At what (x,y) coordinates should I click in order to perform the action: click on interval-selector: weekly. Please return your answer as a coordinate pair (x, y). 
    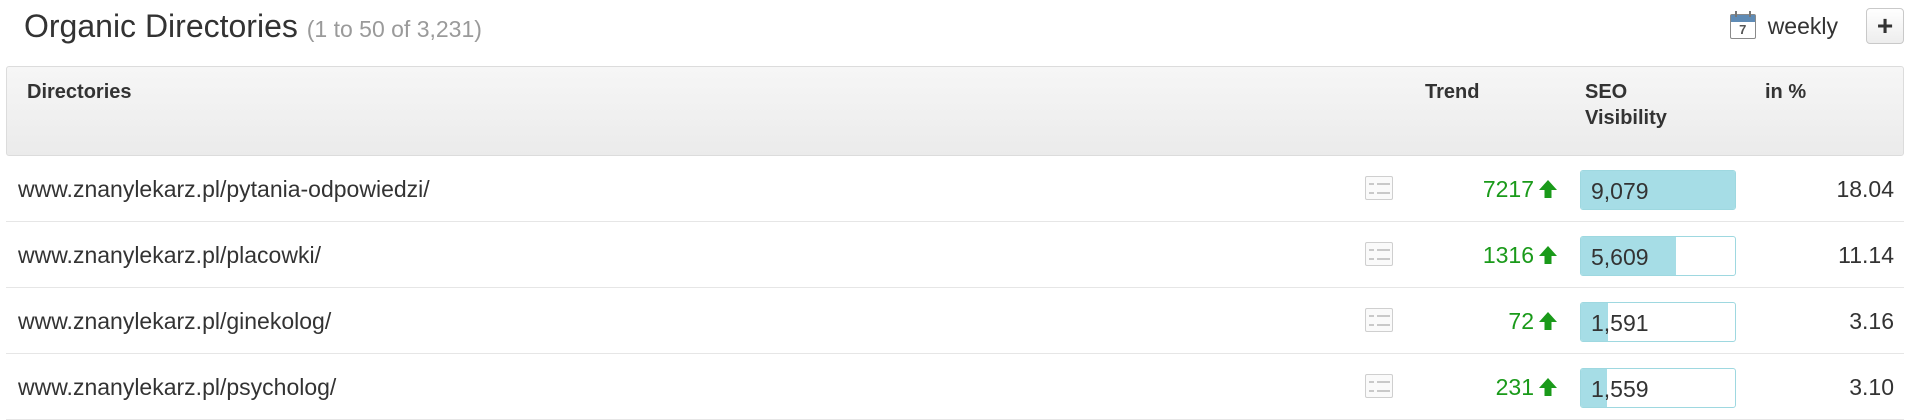
    Looking at the image, I should click on (1803, 26).